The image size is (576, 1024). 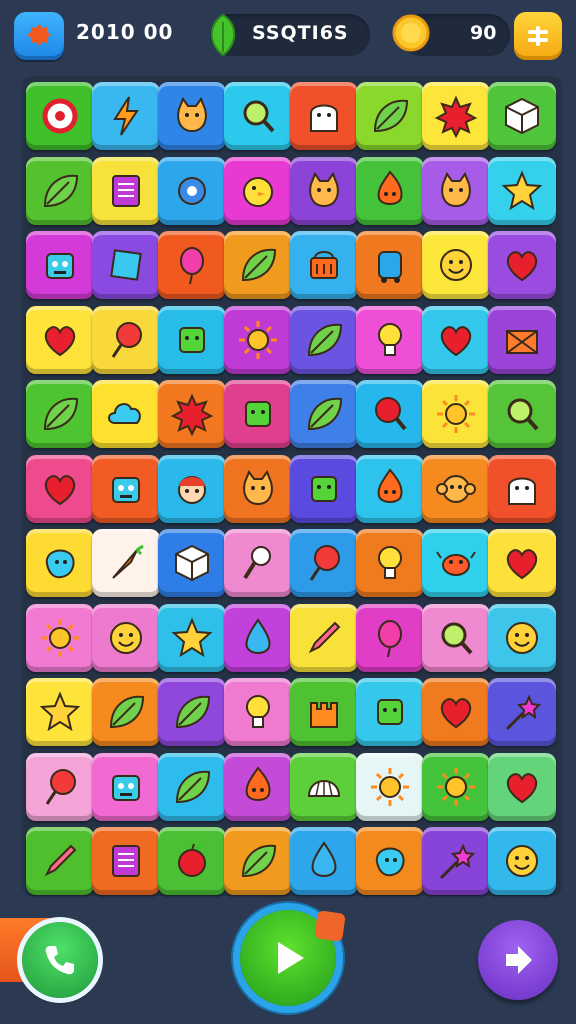 I want to click on pencil-icon, so click(x=324, y=637).